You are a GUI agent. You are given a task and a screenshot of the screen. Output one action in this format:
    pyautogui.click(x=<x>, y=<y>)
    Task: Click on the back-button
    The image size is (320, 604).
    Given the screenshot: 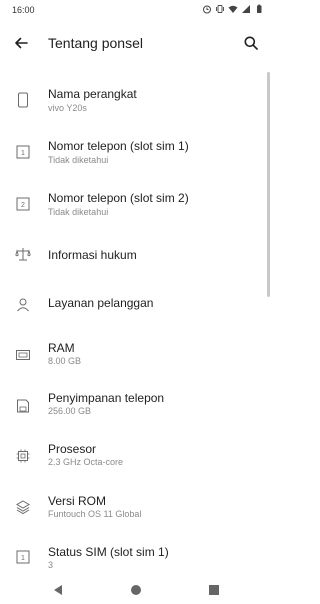 What is the action you would take?
    pyautogui.click(x=21, y=43)
    